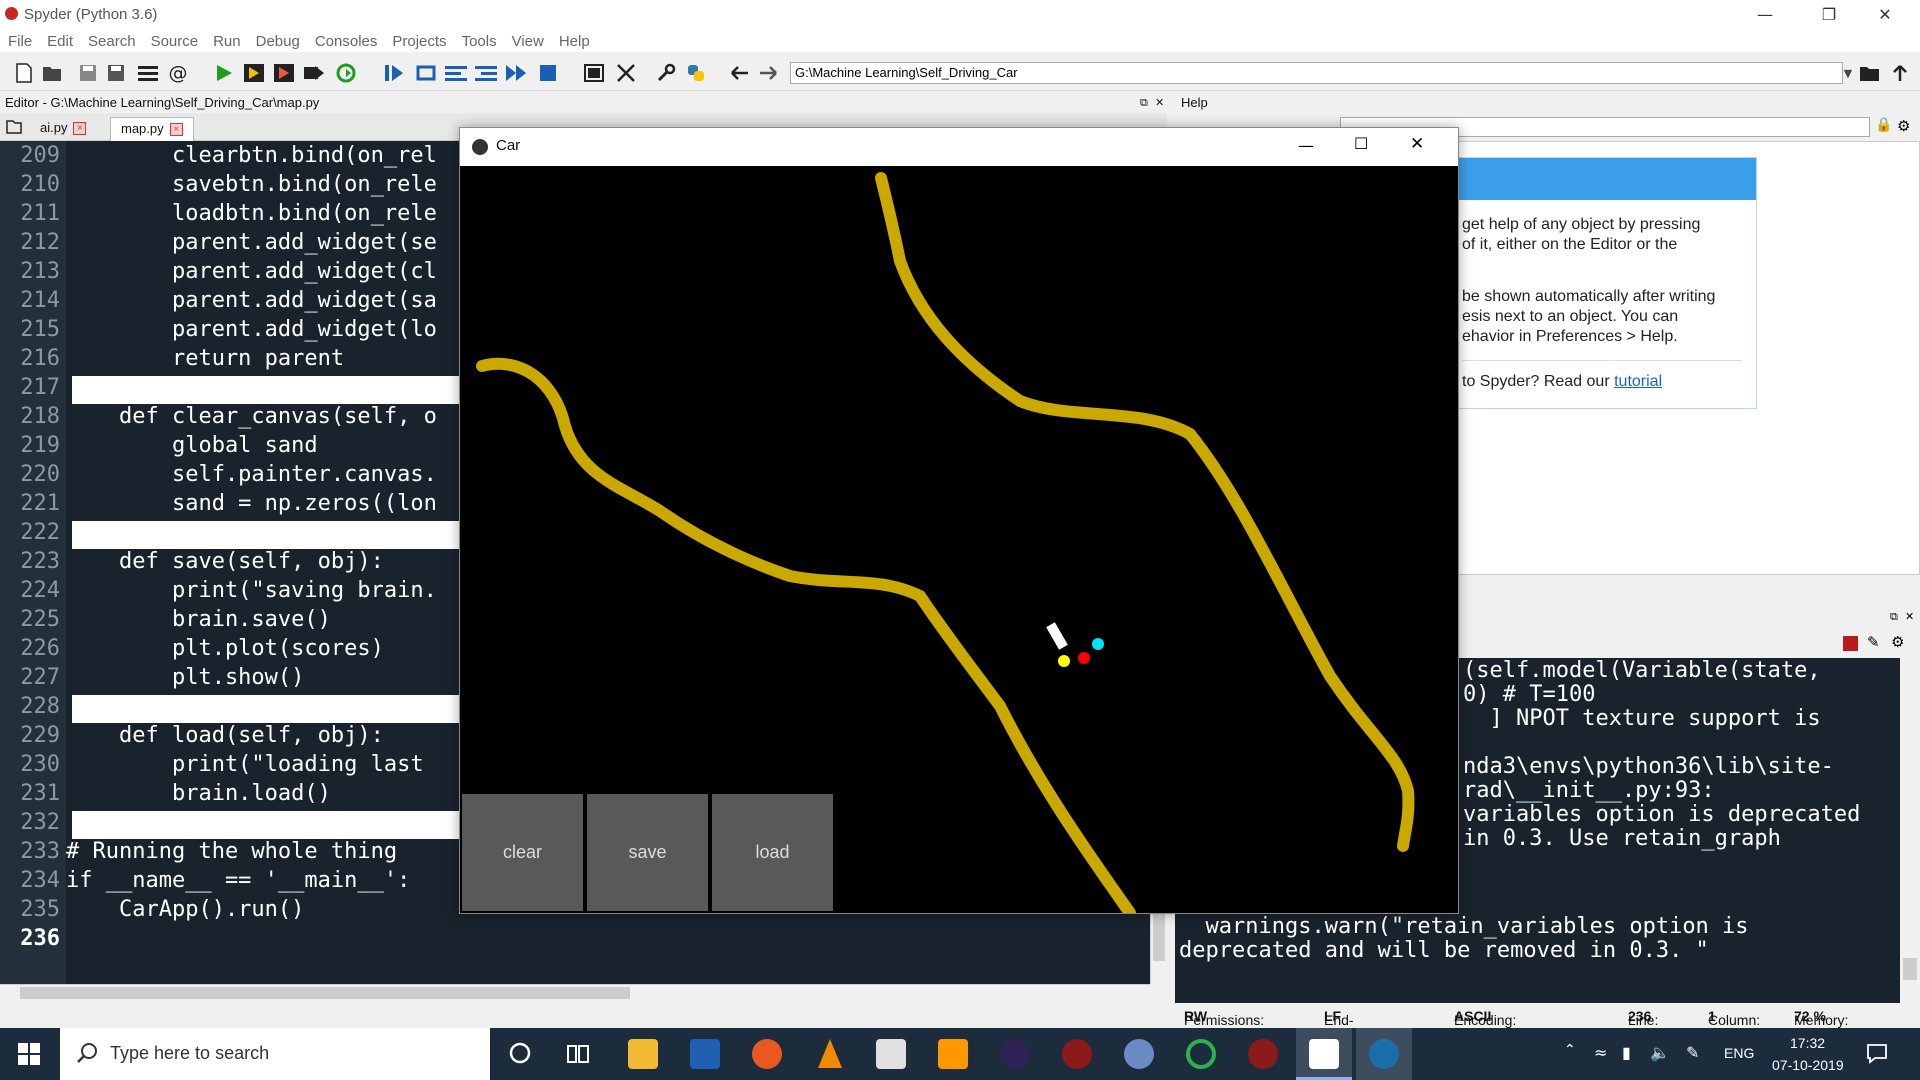 This screenshot has height=1080, width=1920. Describe the element at coordinates (1739, 1053) in the screenshot. I see `language-indicator: ENG` at that location.